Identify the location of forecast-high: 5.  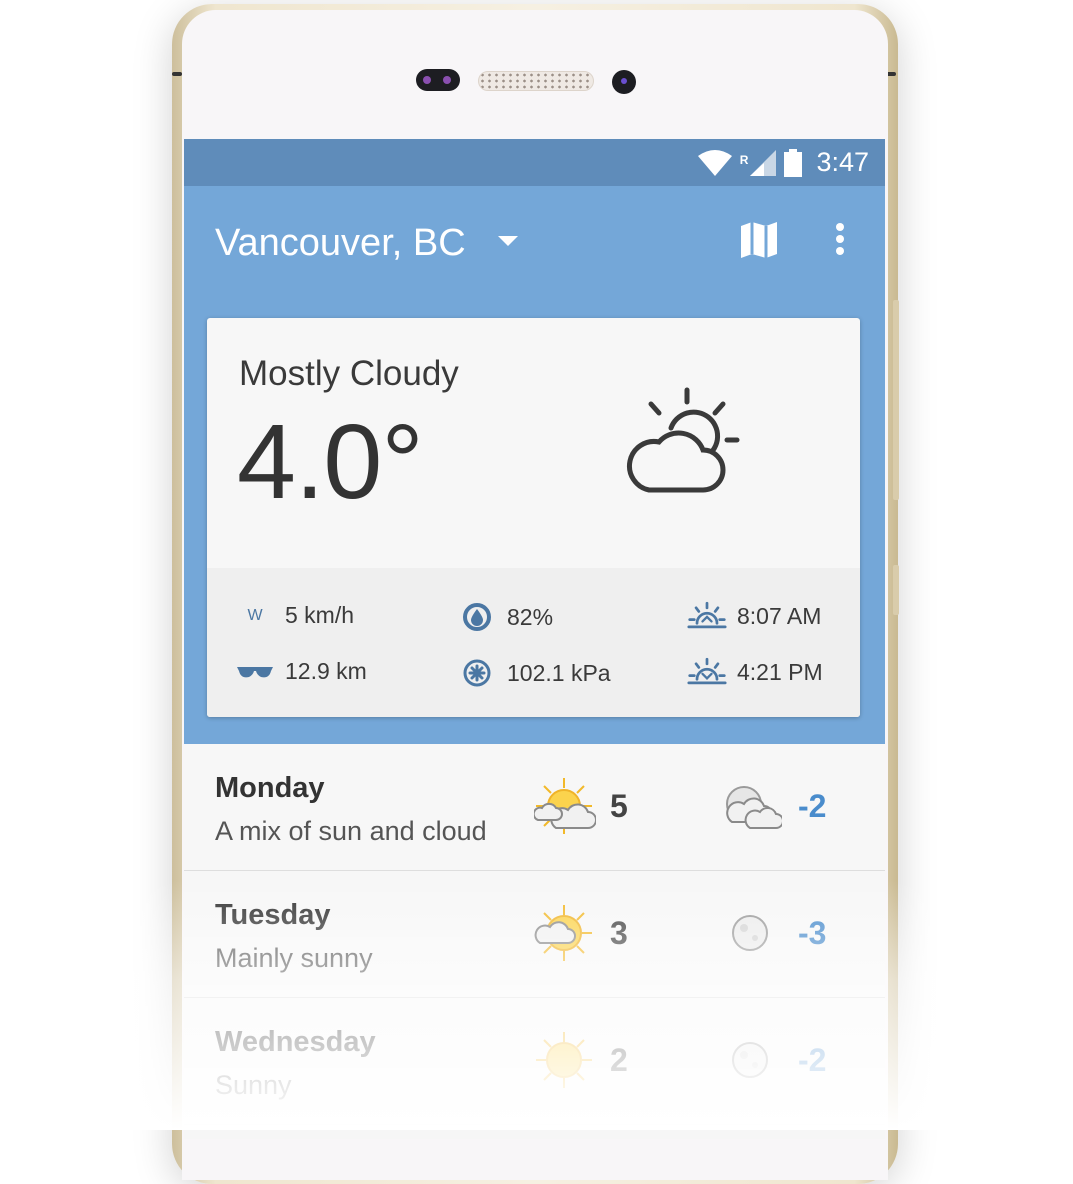
(619, 806).